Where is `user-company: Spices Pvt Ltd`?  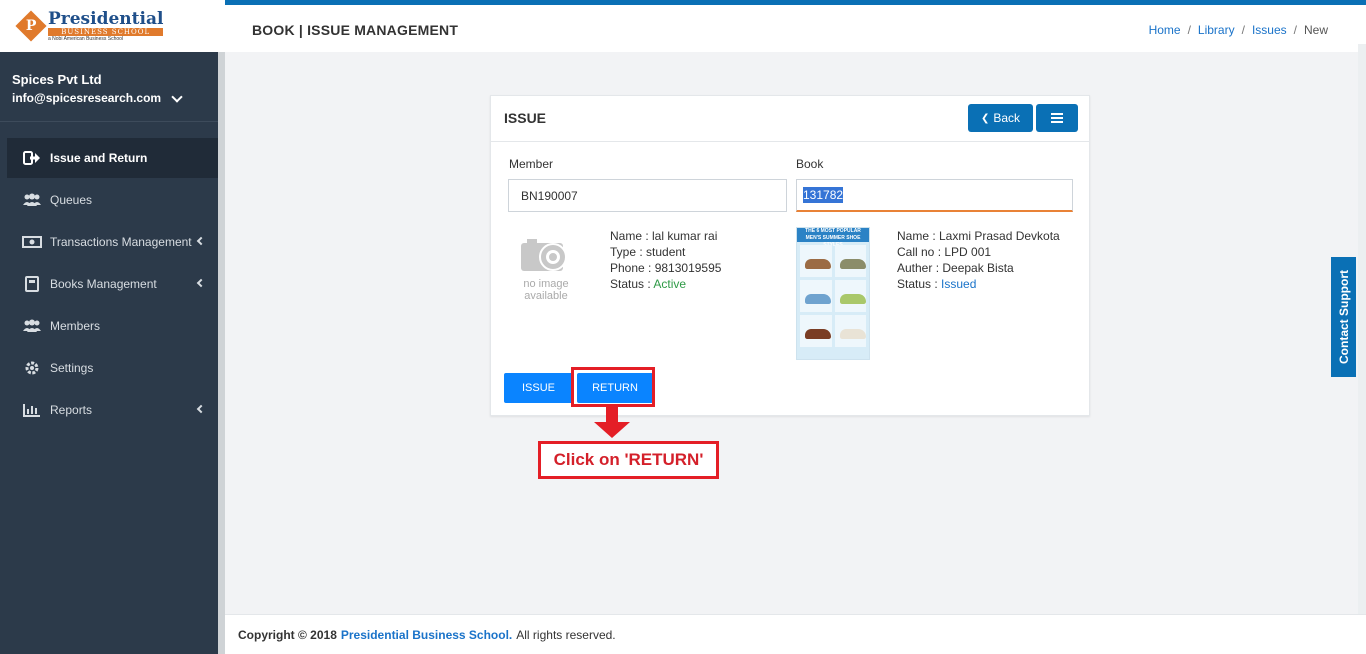 user-company: Spices Pvt Ltd is located at coordinates (57, 79).